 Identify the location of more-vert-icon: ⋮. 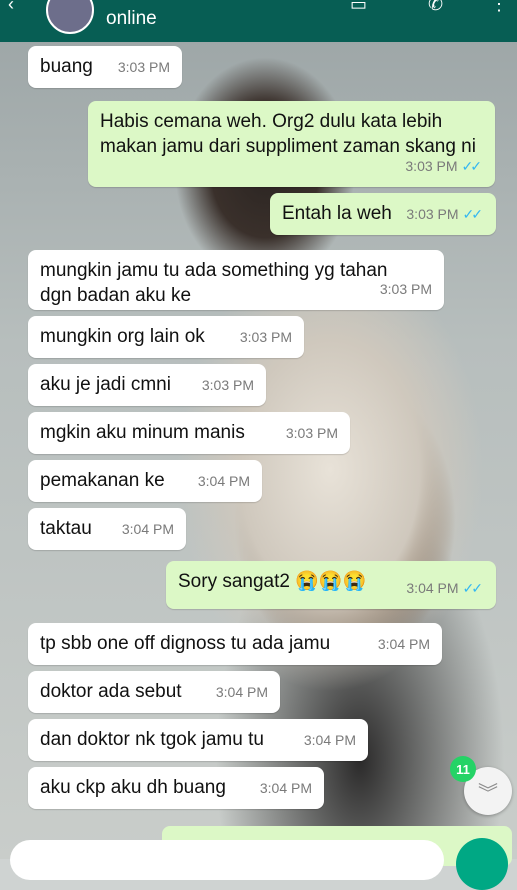
(499, 7).